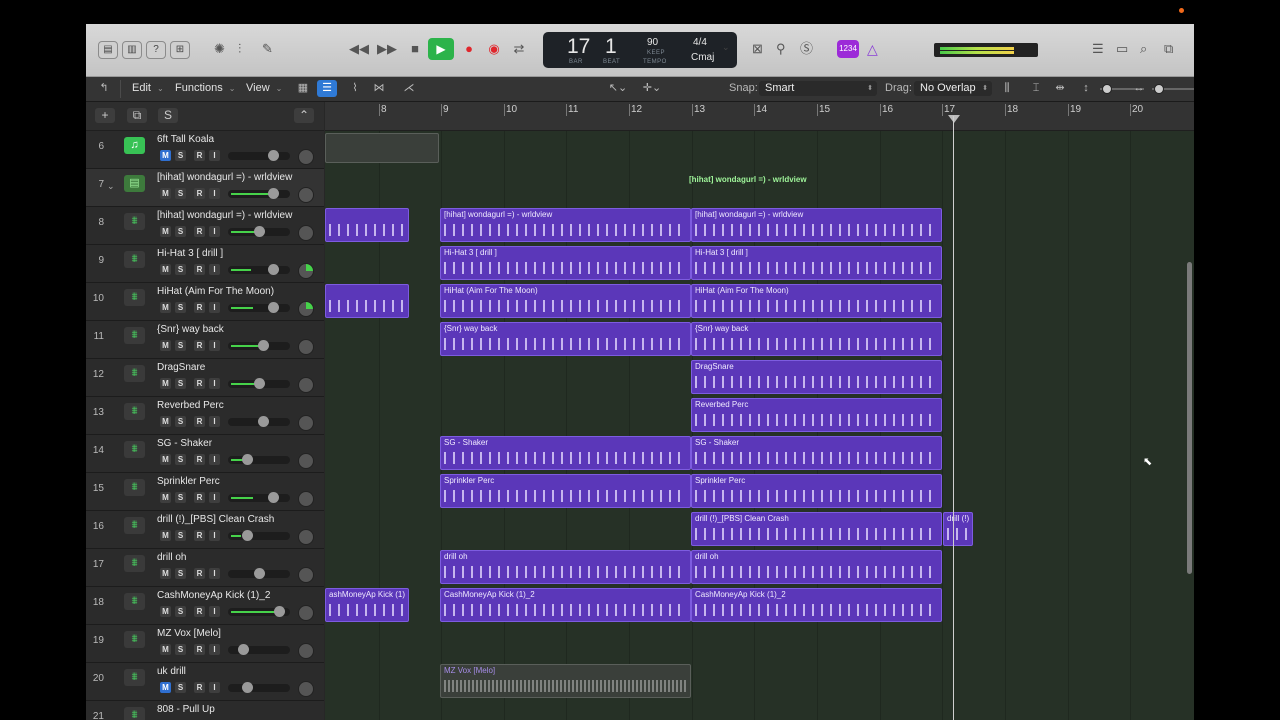  What do you see at coordinates (469, 49) in the screenshot?
I see `record-icon: ●` at bounding box center [469, 49].